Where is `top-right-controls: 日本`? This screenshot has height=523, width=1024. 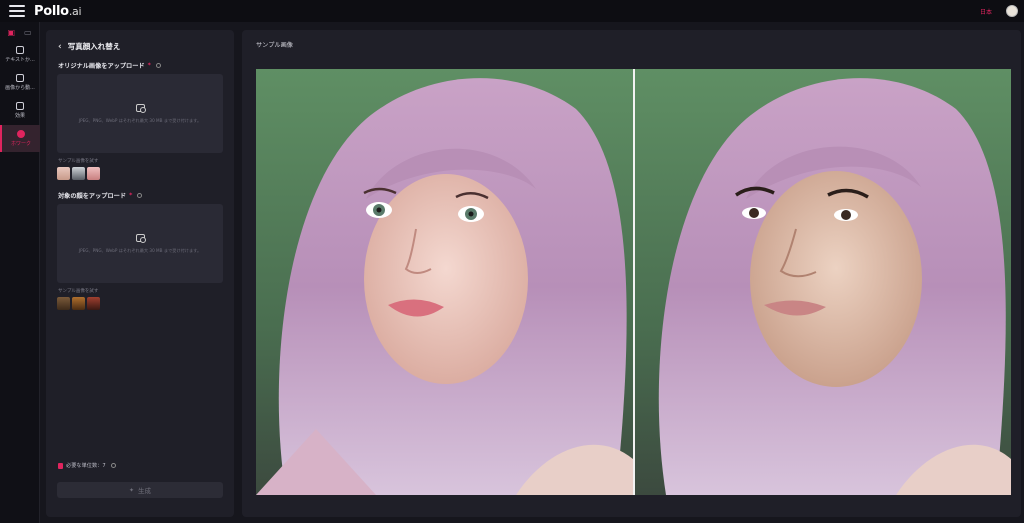
top-right-controls: 日本 is located at coordinates (999, 11).